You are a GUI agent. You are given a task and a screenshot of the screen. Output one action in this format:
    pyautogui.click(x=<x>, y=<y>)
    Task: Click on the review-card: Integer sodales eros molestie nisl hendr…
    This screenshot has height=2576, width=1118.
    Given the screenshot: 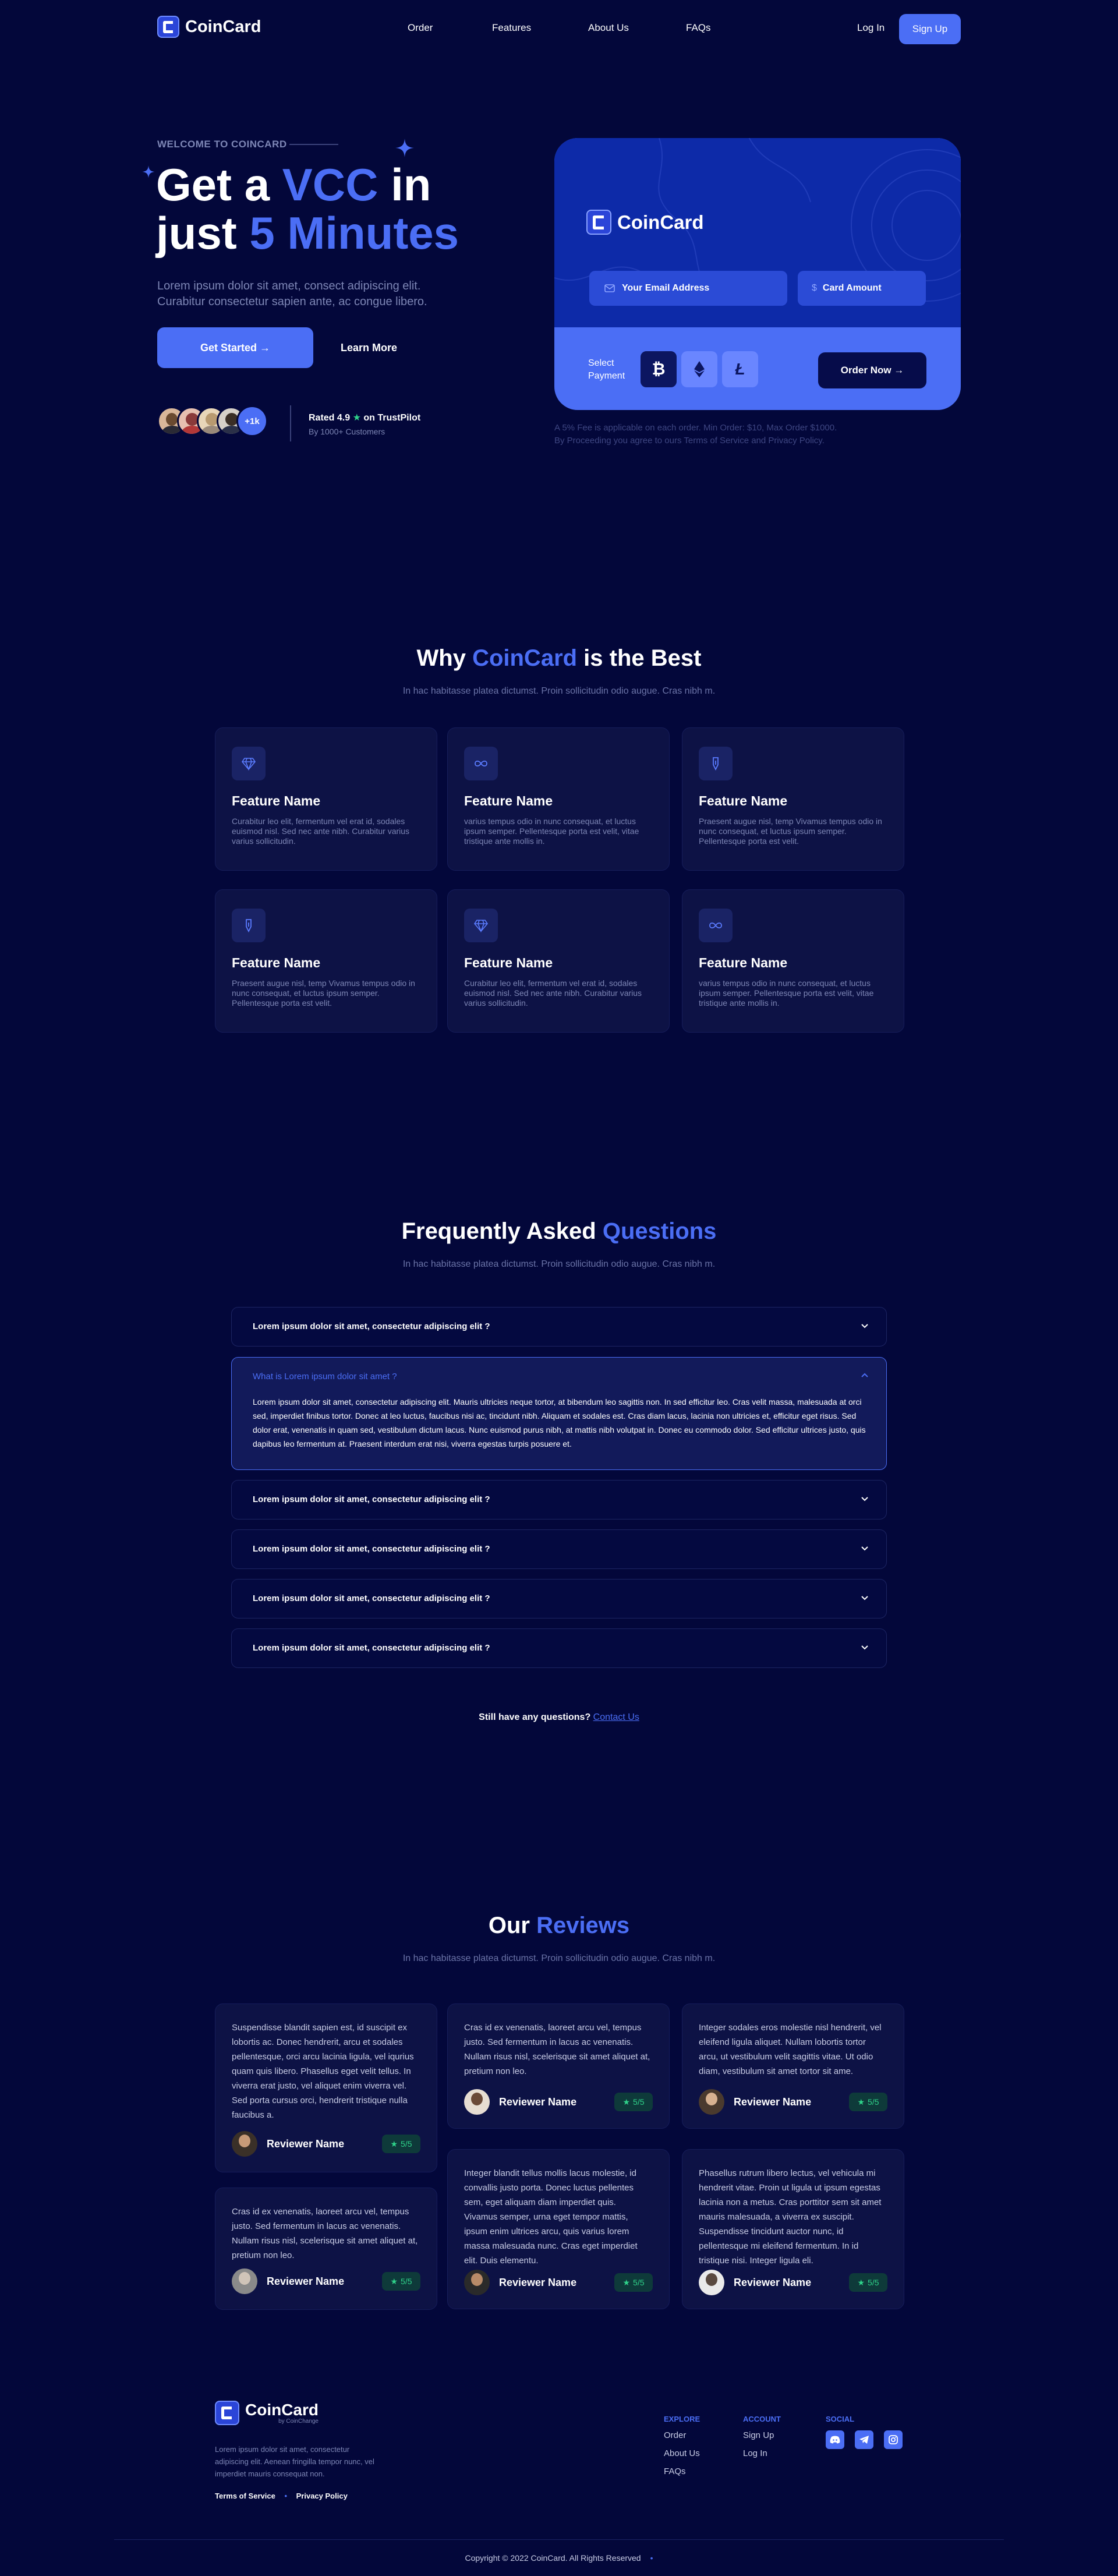 What is the action you would take?
    pyautogui.click(x=793, y=2066)
    